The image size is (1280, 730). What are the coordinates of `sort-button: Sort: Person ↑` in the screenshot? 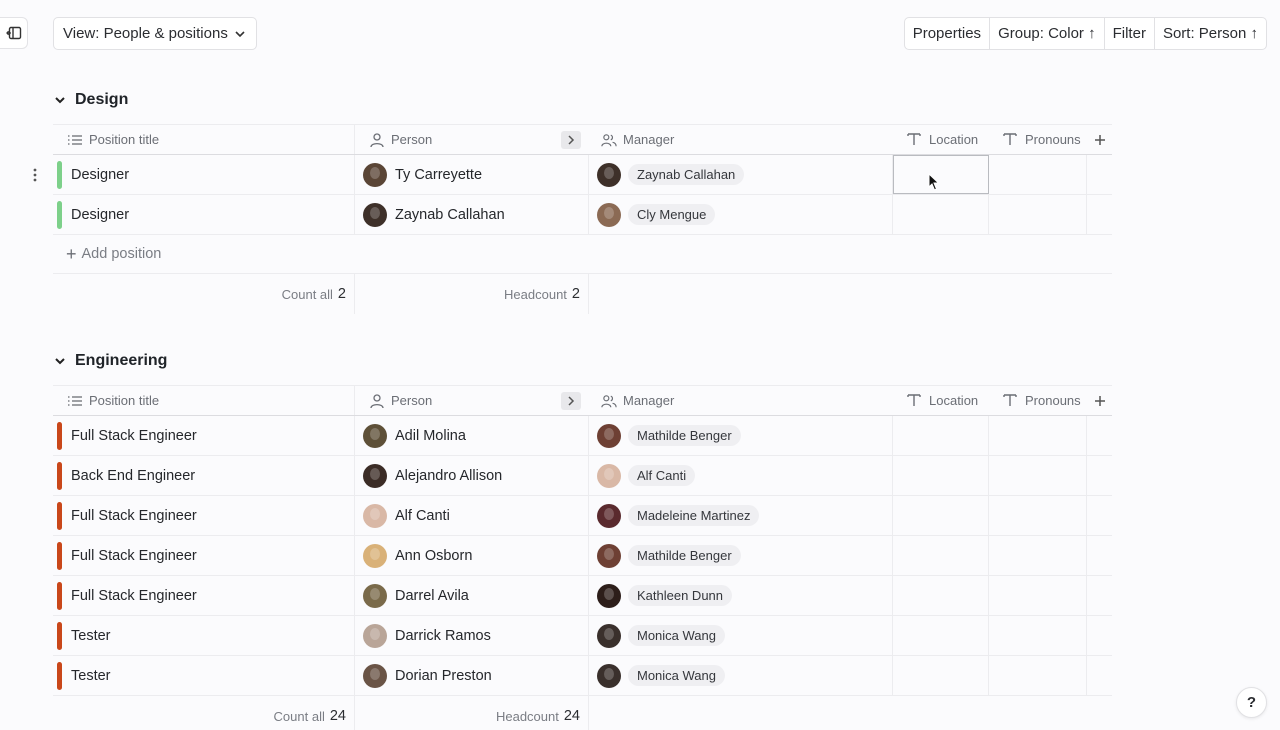 It's located at (1210, 33).